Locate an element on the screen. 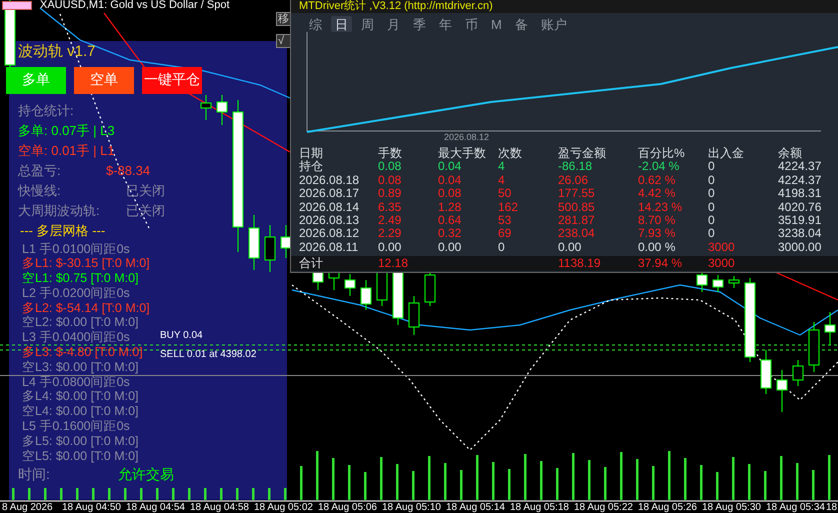 Image resolution: width=838 pixels, height=513 pixels. table-cell-text: 2026.08.12 is located at coordinates (329, 234).